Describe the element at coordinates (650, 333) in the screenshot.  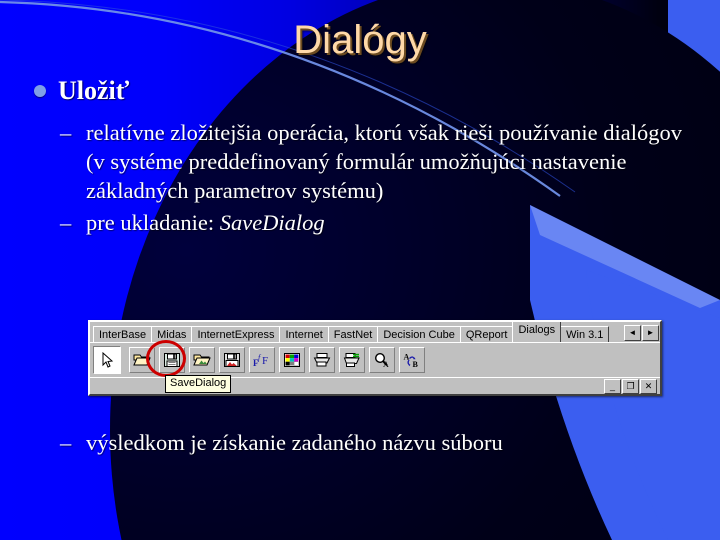
I see `scroll-right-button: ►` at that location.